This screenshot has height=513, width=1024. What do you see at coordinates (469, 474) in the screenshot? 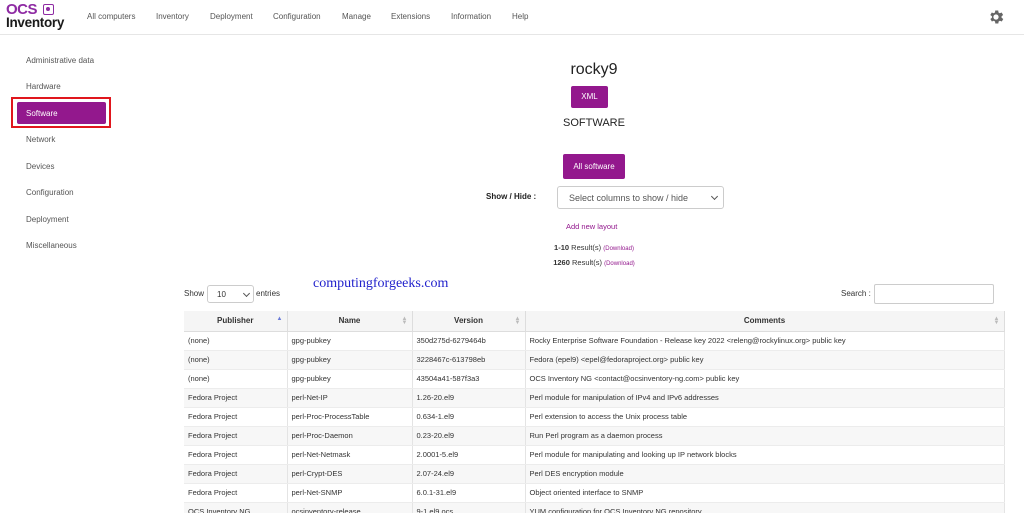
I see `table-cell-version: 2.07-24.el9` at bounding box center [469, 474].